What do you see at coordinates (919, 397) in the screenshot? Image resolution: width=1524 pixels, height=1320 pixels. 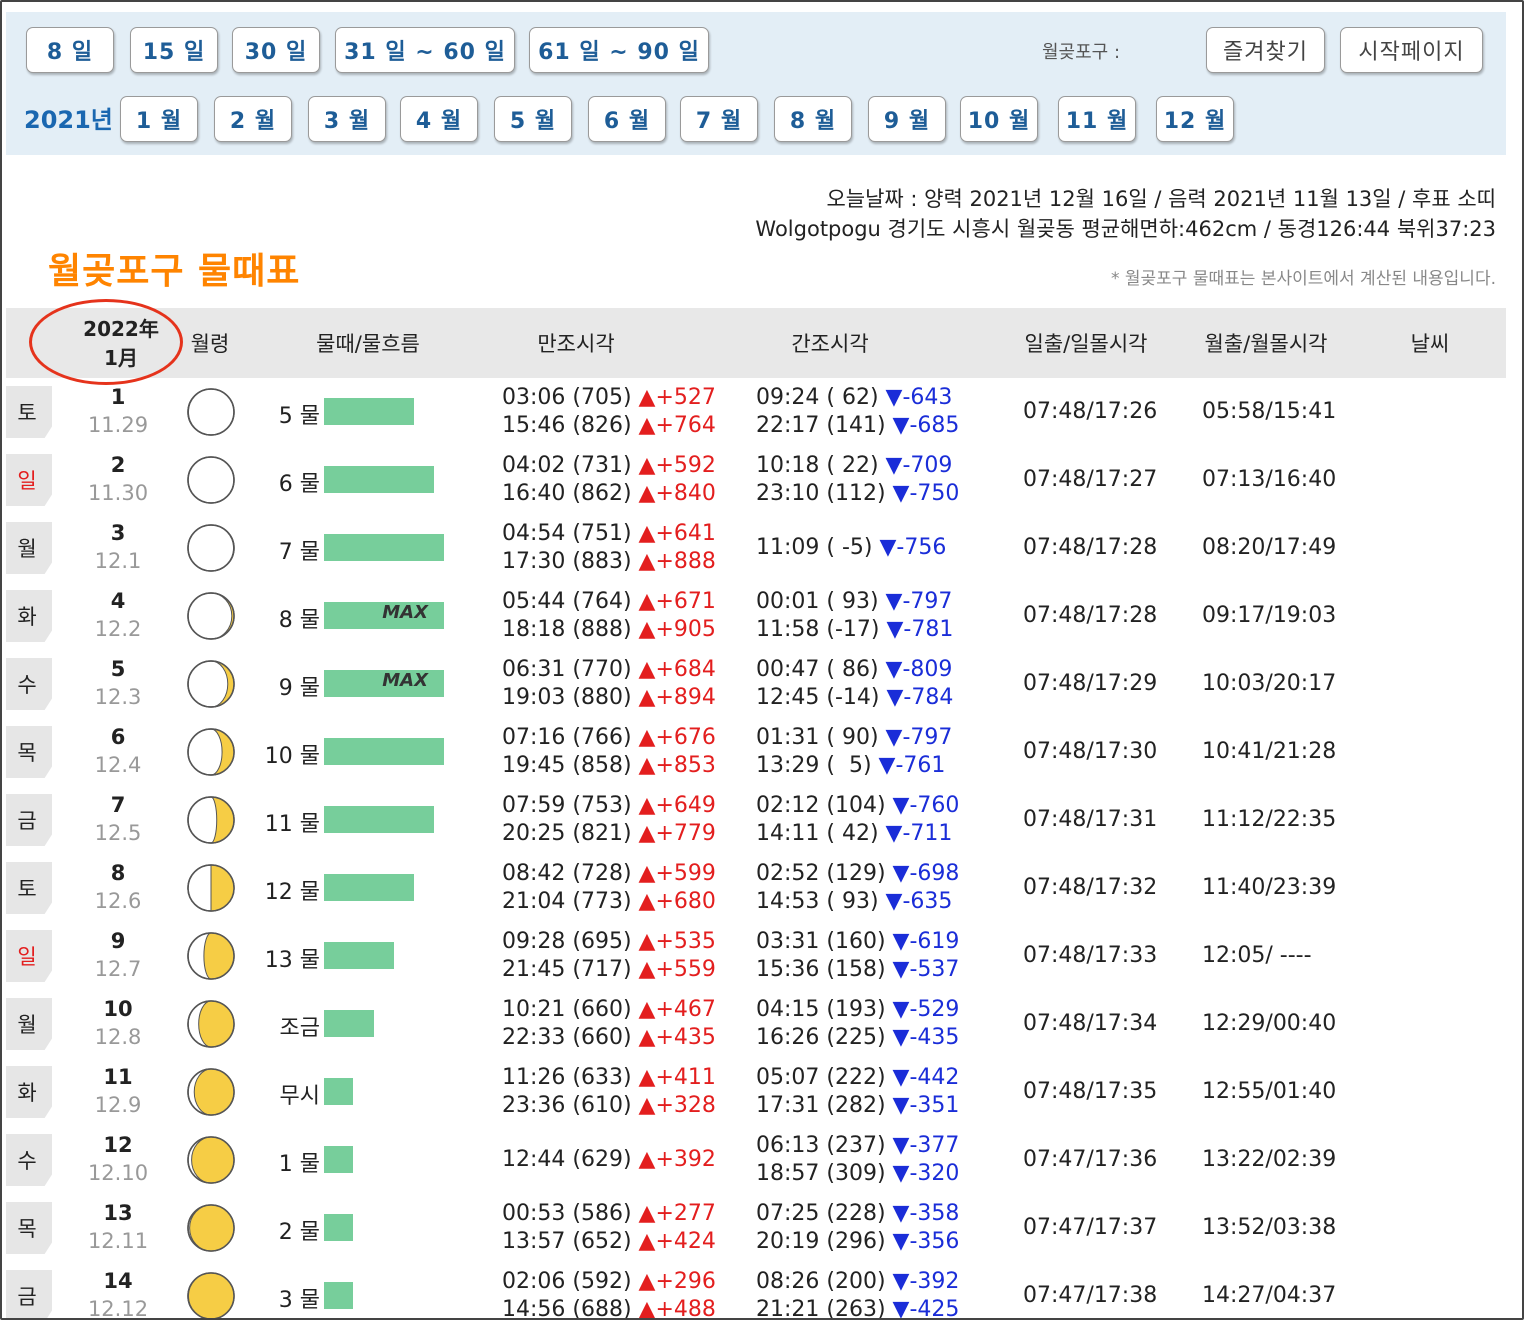 I see `low-tide-times-delta: ▼-643` at bounding box center [919, 397].